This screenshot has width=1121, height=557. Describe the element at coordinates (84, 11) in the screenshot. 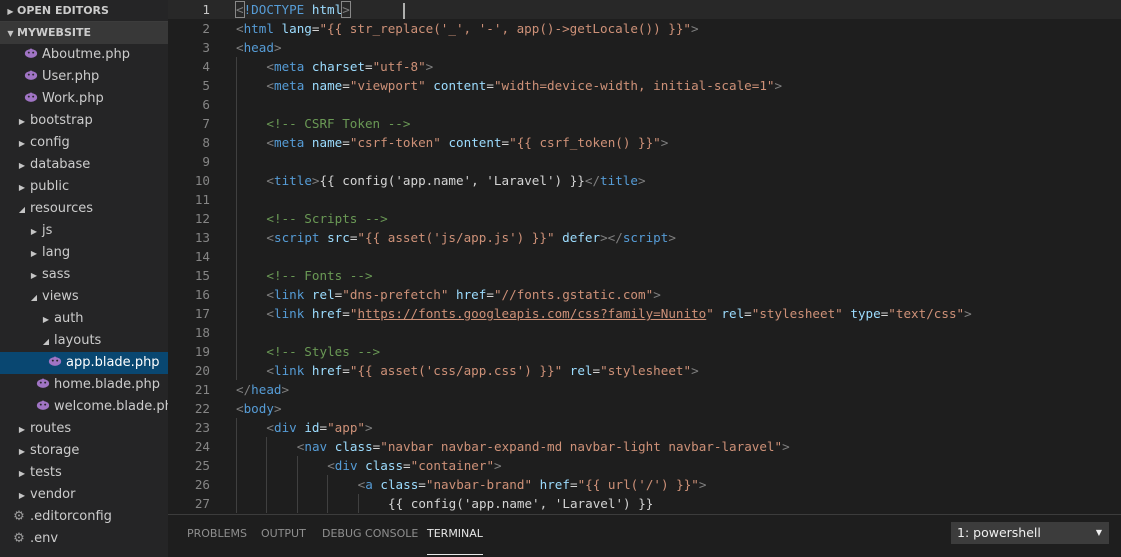

I see `open-editors-header: ▶ OPEN EDITORS` at that location.